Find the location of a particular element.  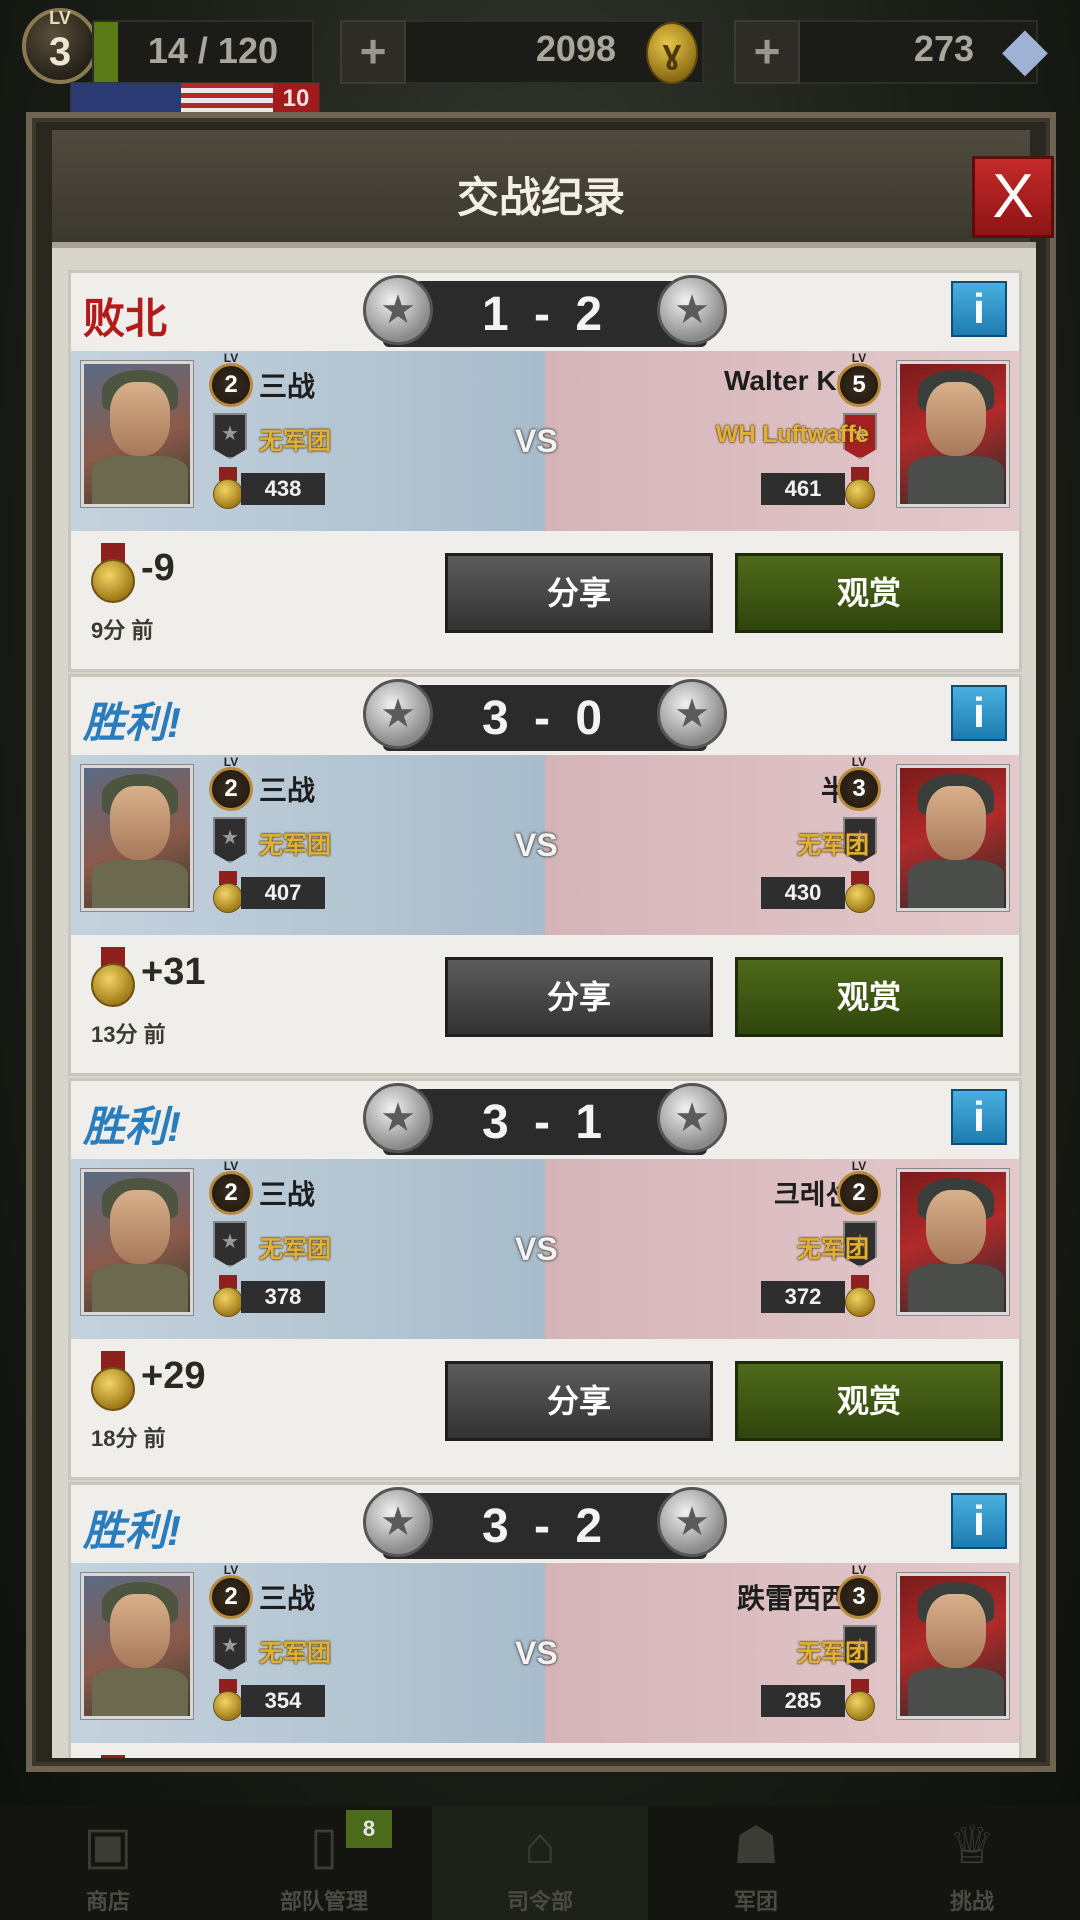

gem-amount: 273 is located at coordinates (943, 48).